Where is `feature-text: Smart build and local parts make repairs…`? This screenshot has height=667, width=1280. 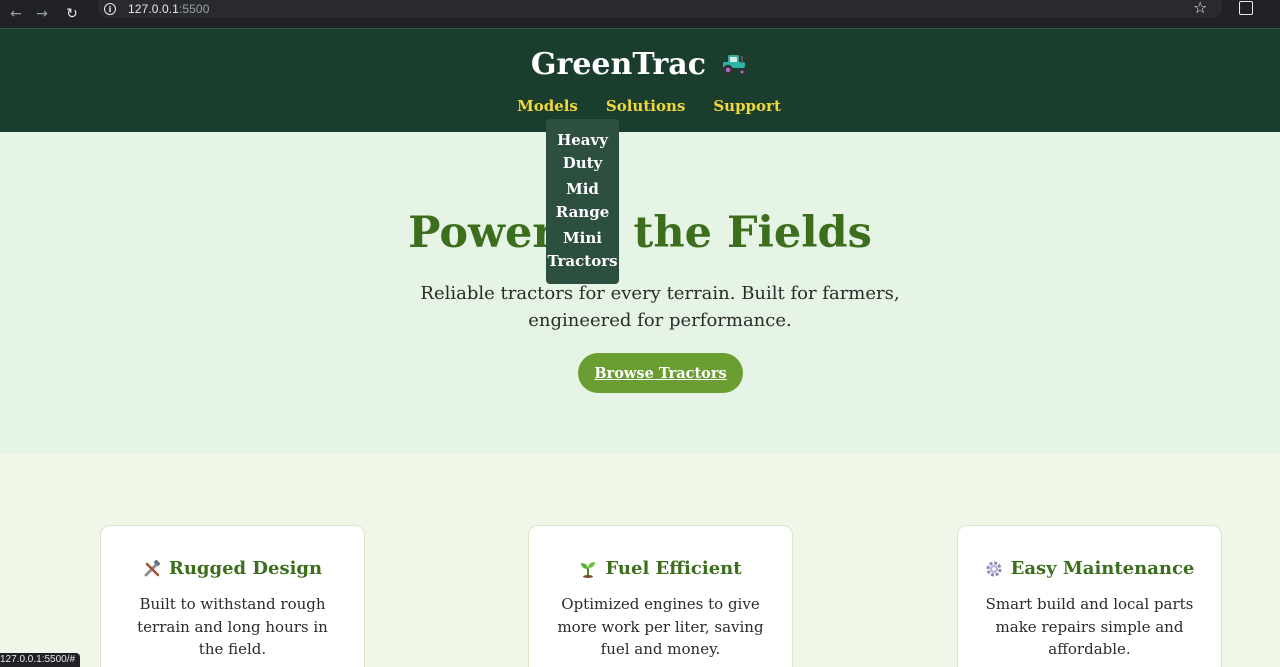
feature-text: Smart build and local parts make repairs… is located at coordinates (1089, 626).